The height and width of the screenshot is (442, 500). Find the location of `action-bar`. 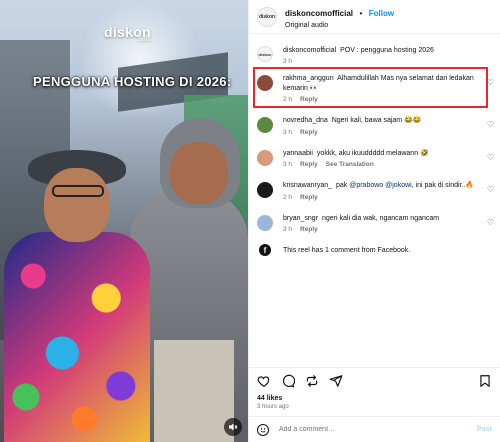

action-bar is located at coordinates (374, 380).